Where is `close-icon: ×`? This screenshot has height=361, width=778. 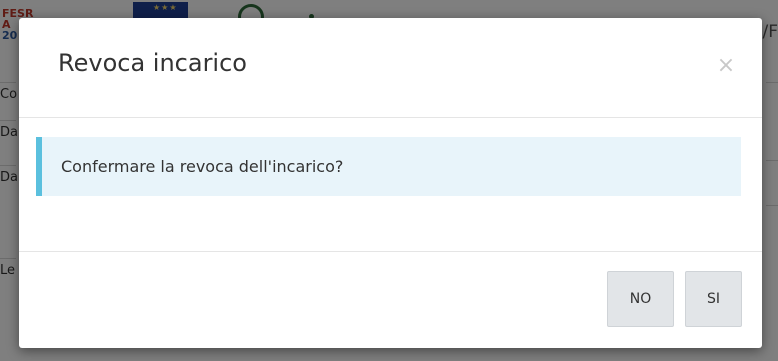
close-icon: × is located at coordinates (726, 66).